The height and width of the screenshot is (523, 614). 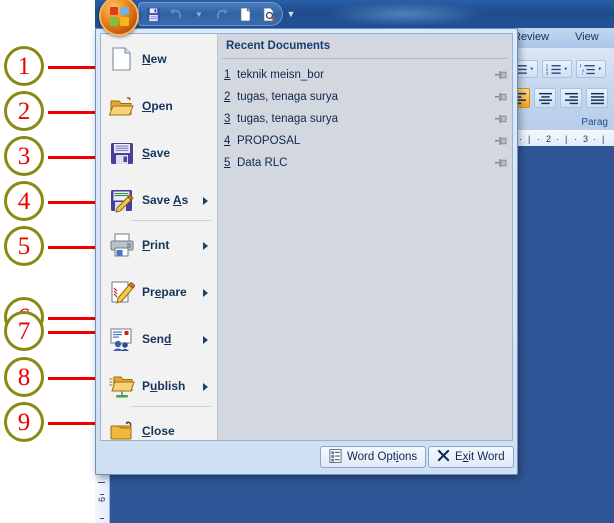 I want to click on prepare-icon, so click(x=122, y=292).